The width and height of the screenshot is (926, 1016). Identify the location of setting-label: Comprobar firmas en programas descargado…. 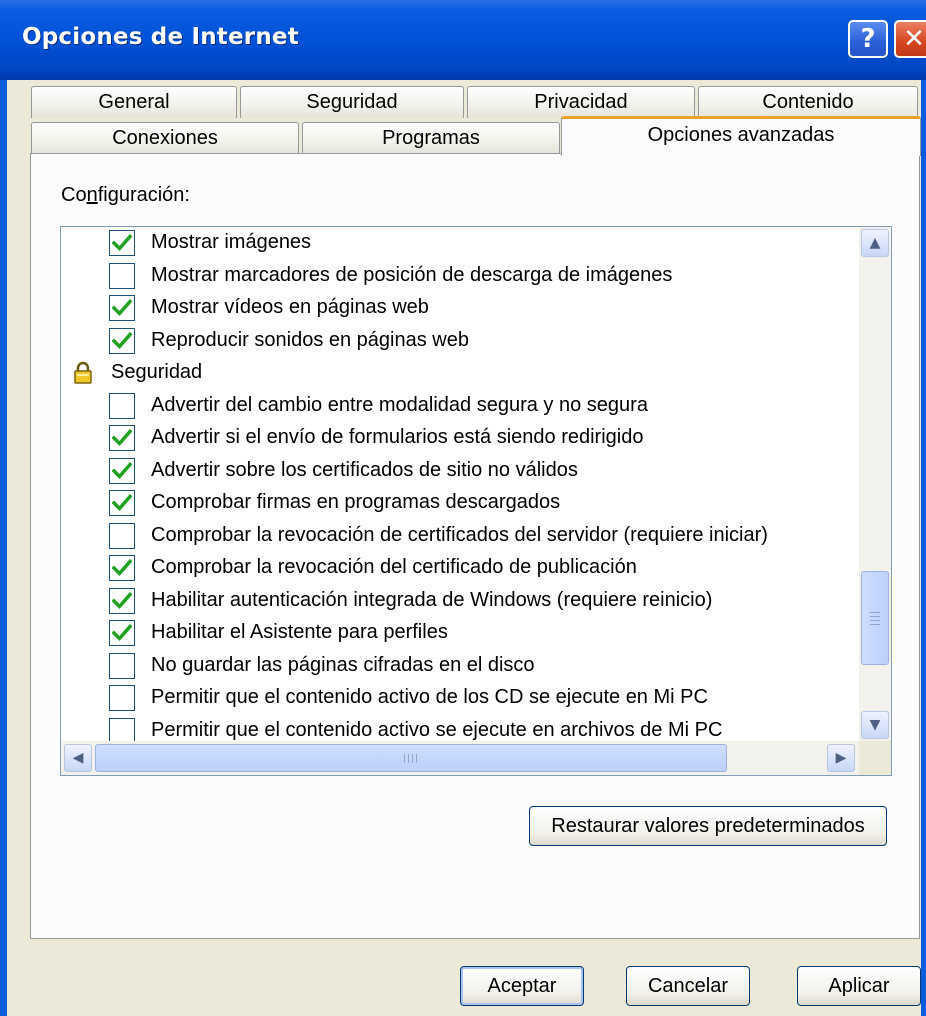
(356, 502).